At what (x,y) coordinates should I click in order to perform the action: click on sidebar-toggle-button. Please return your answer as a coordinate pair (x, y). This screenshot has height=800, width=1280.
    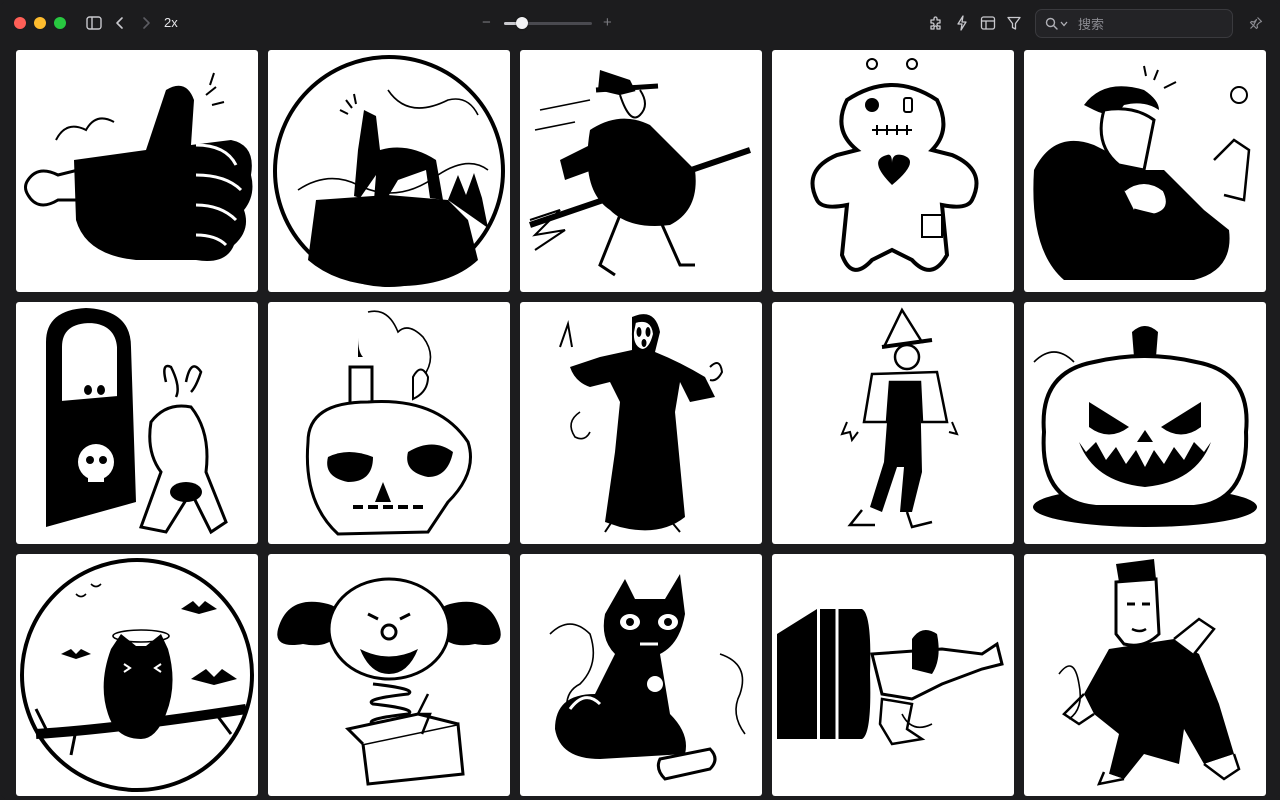
    Looking at the image, I should click on (94, 23).